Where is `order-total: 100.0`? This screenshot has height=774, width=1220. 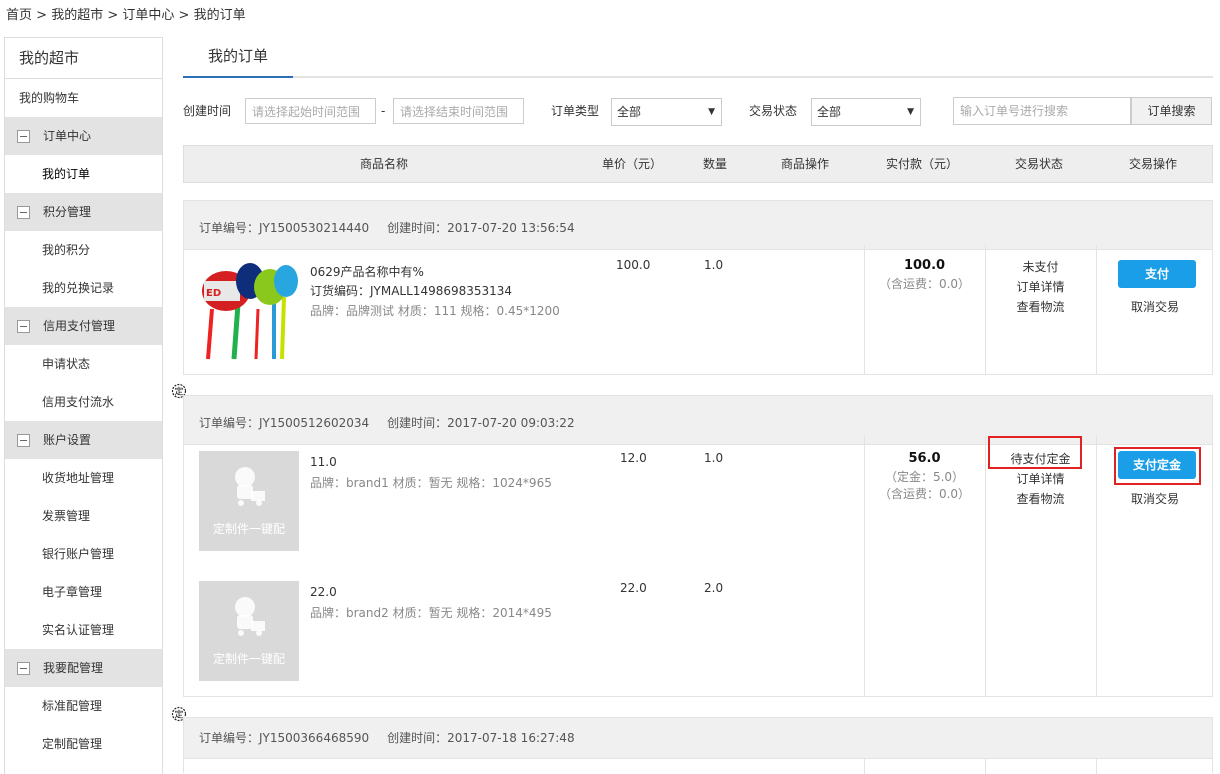
order-total: 100.0 is located at coordinates (924, 265).